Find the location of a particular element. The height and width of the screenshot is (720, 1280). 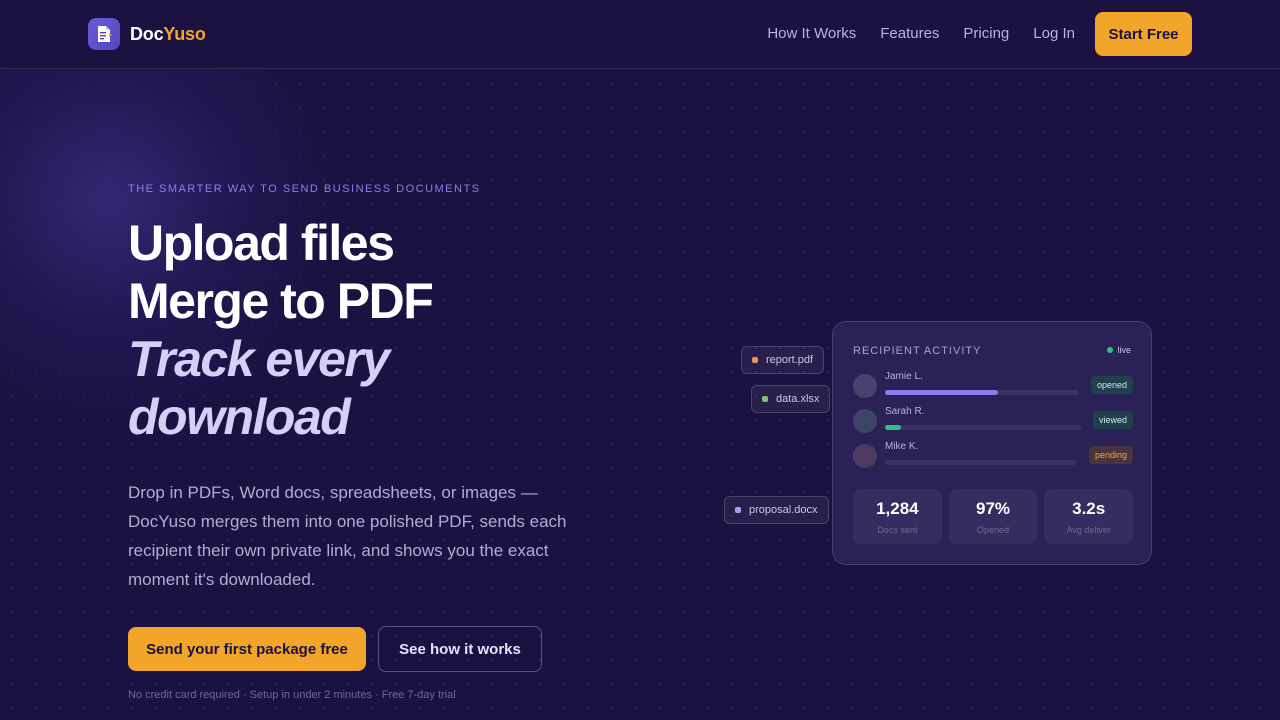

recipient-name: Jamie L. is located at coordinates (904, 376).